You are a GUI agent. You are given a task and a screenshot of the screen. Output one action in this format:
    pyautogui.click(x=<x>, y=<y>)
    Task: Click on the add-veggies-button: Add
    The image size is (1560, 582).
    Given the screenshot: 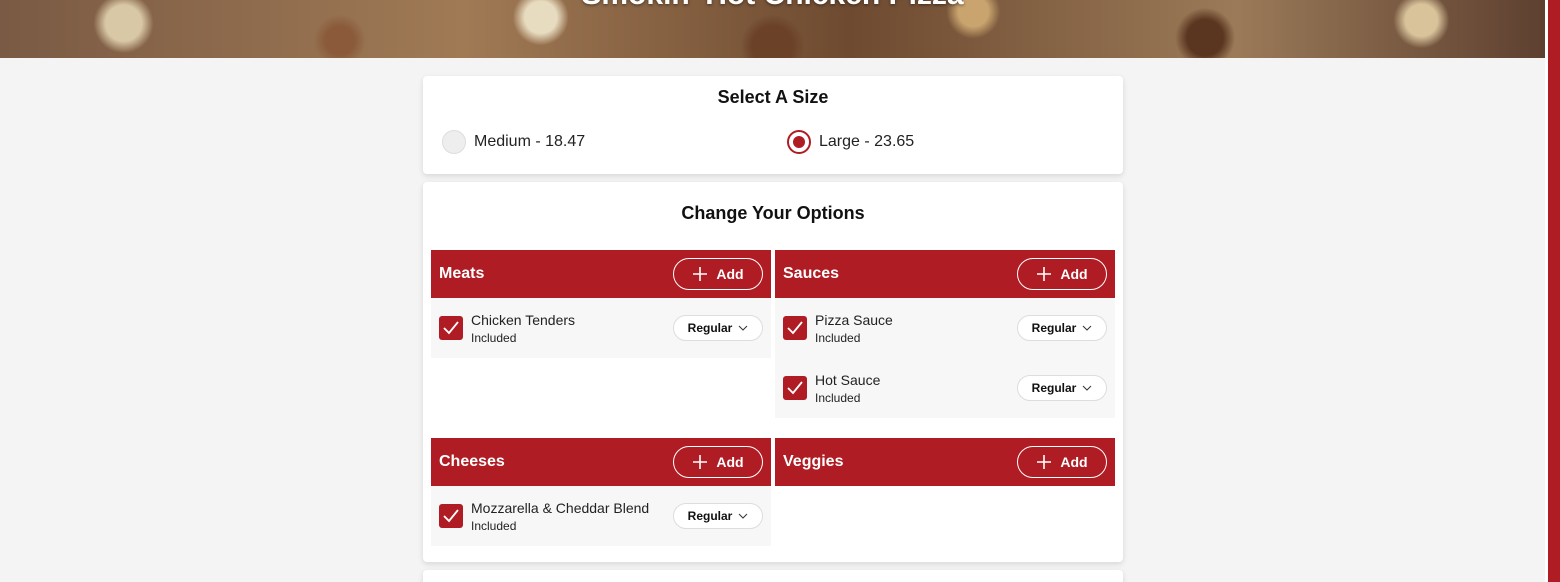 What is the action you would take?
    pyautogui.click(x=1062, y=462)
    